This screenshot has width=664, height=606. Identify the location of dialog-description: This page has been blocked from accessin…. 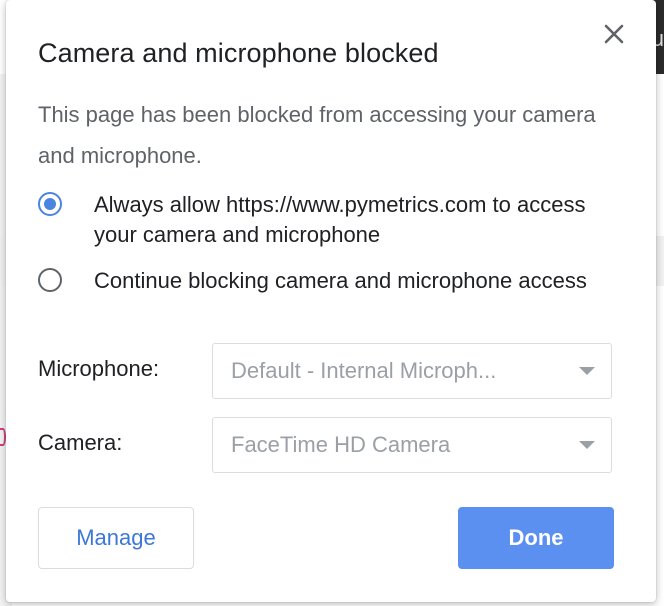
(317, 135).